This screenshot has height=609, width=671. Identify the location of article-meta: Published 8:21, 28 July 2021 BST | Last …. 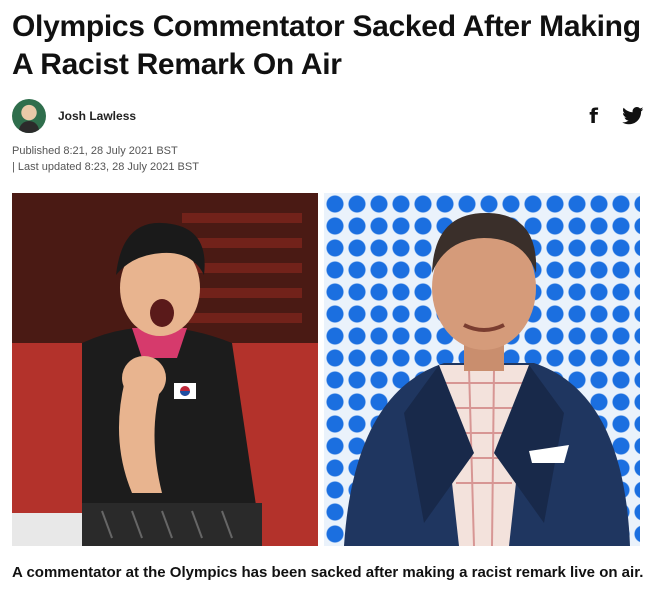
(105, 159).